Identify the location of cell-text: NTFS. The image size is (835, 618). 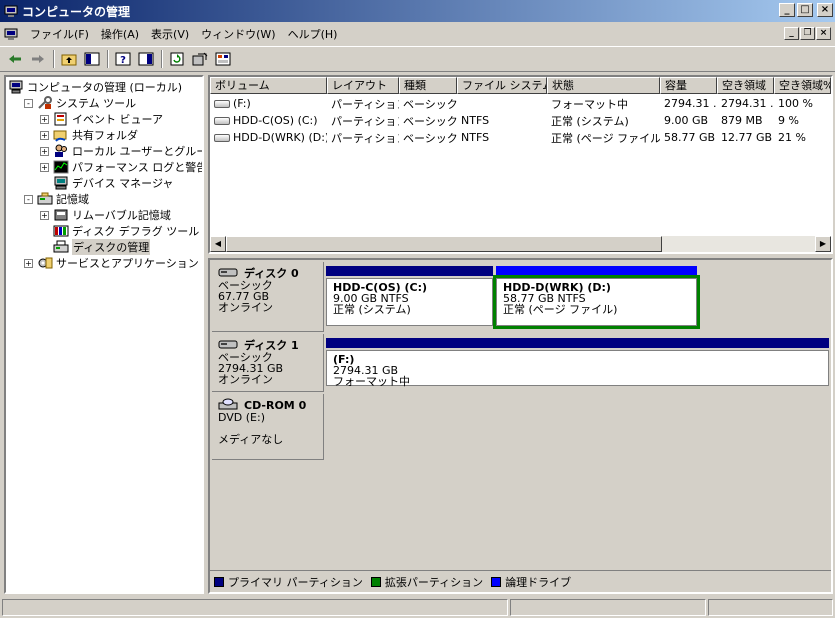
(475, 120).